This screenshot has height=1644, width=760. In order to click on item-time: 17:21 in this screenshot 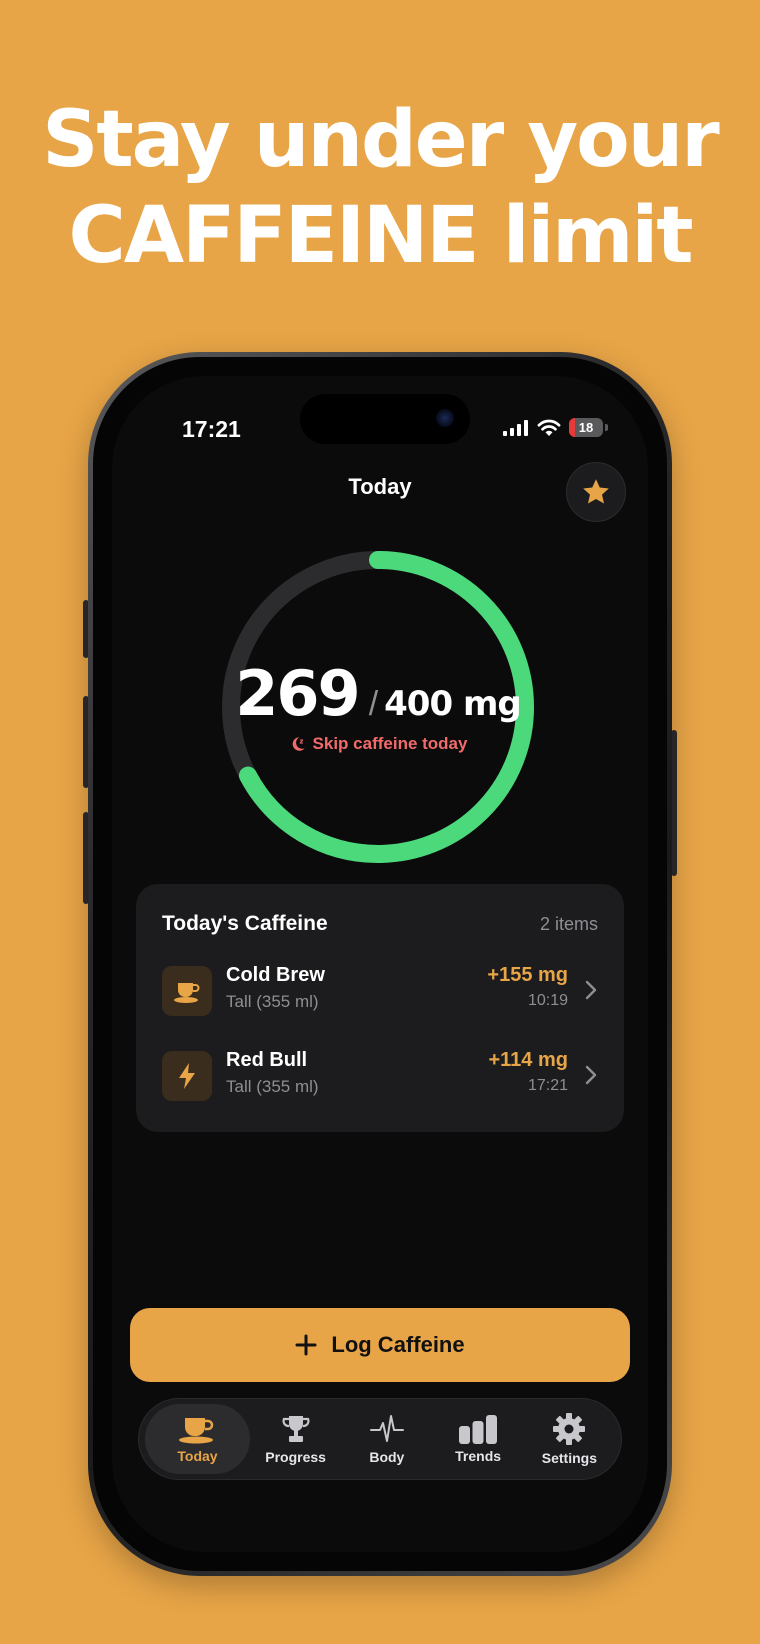, I will do `click(547, 1085)`.